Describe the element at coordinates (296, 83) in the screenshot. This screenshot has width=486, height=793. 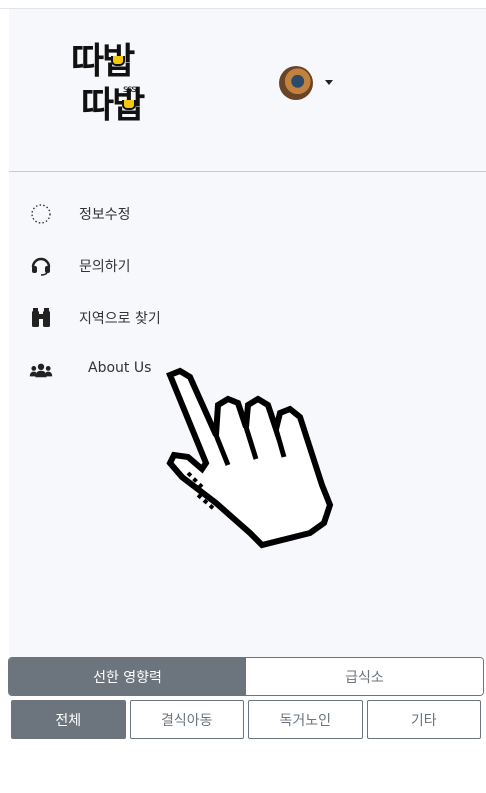
I see `avatar` at that location.